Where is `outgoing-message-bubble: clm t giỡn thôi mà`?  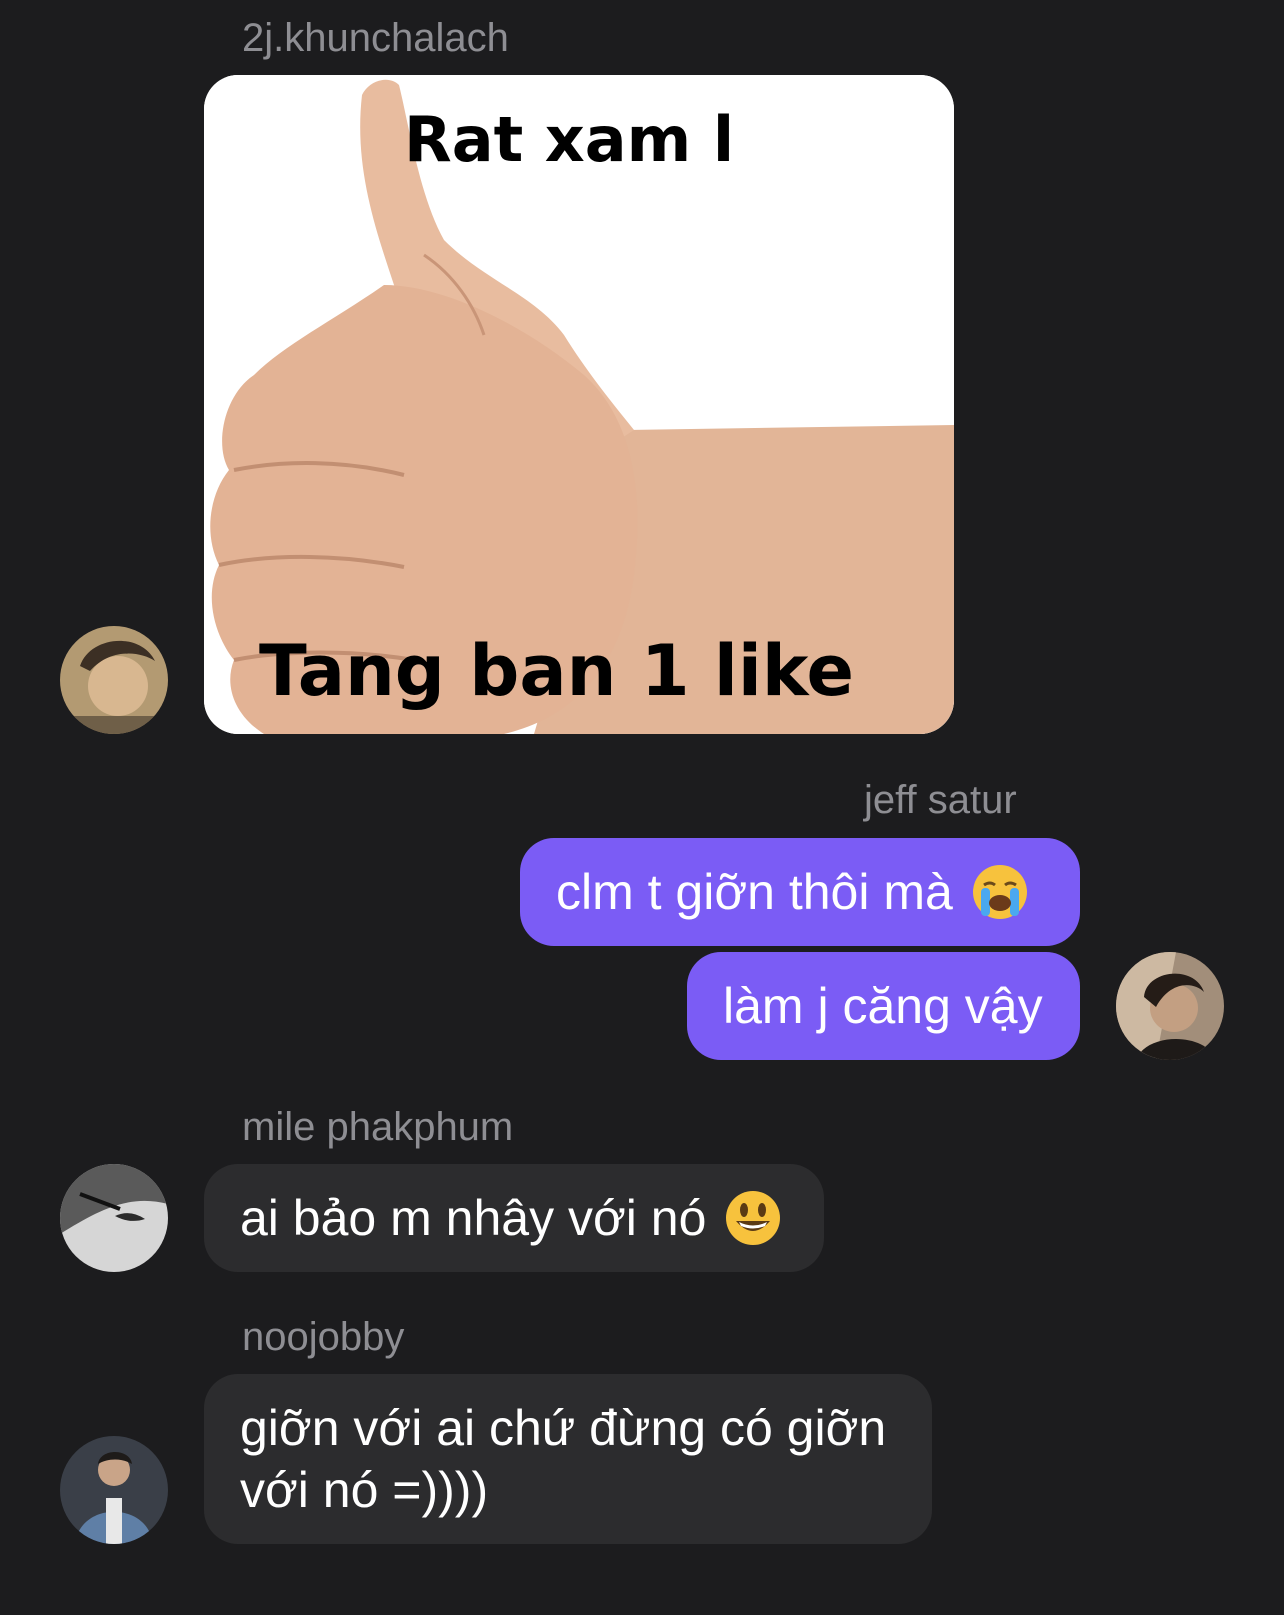 outgoing-message-bubble: clm t giỡn thôi mà is located at coordinates (800, 892).